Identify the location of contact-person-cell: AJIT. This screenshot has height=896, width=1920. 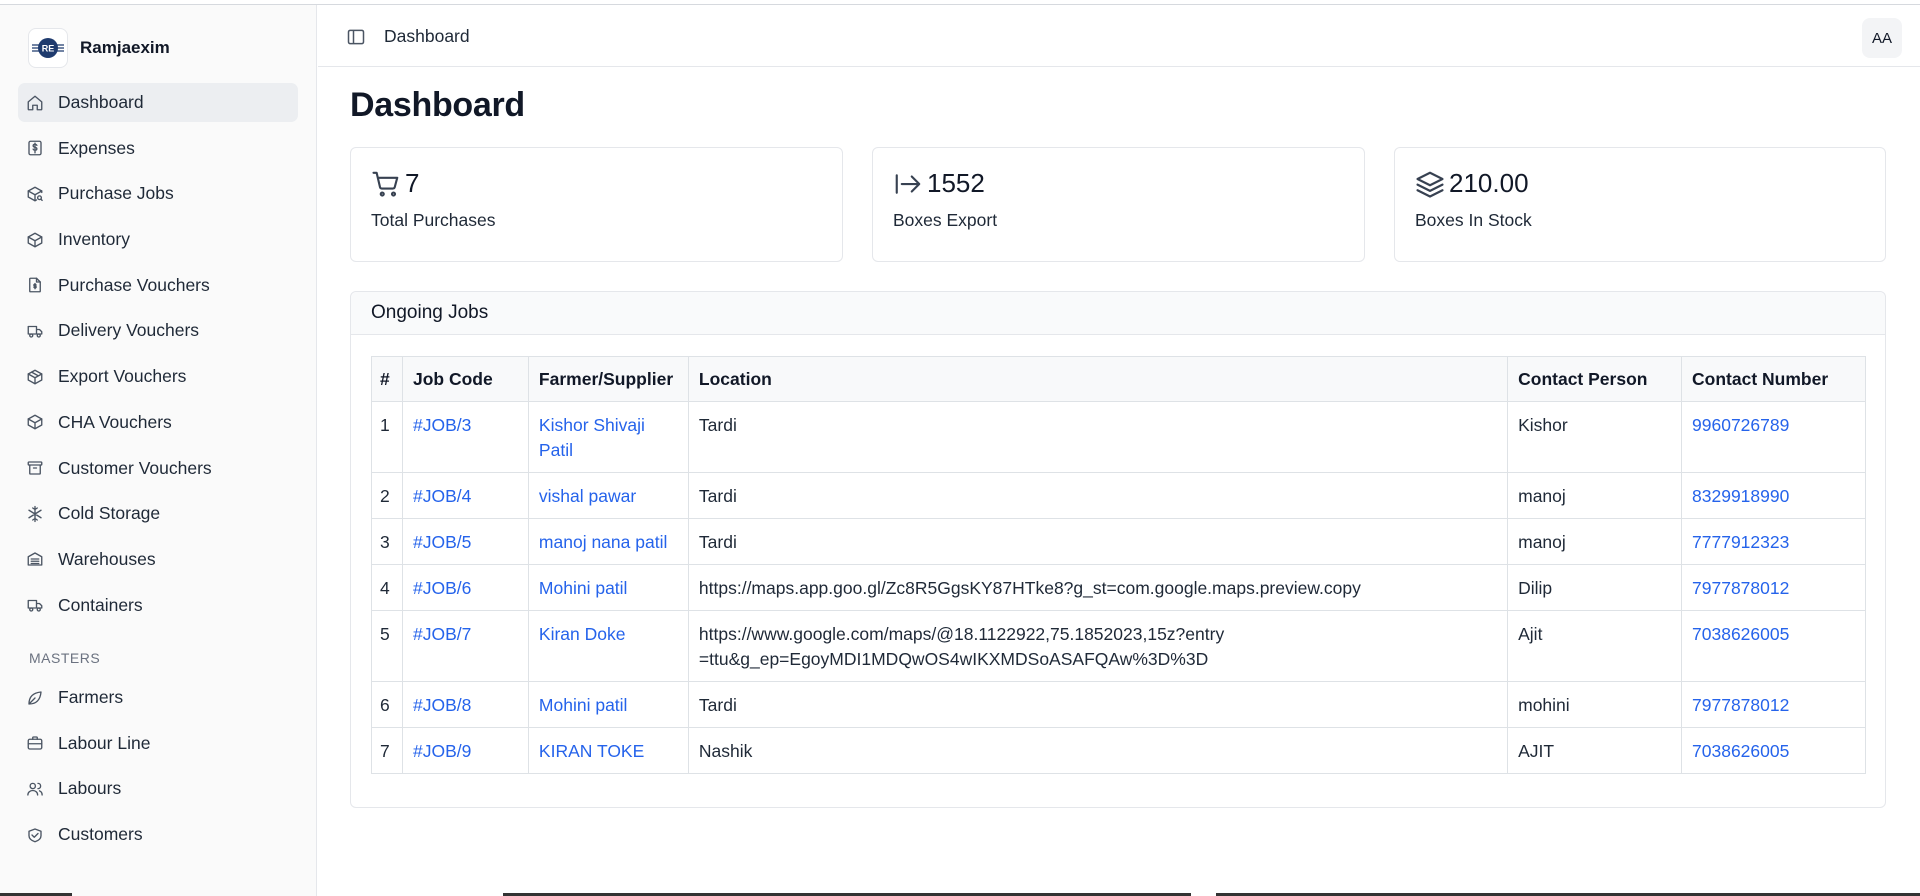
(1595, 750).